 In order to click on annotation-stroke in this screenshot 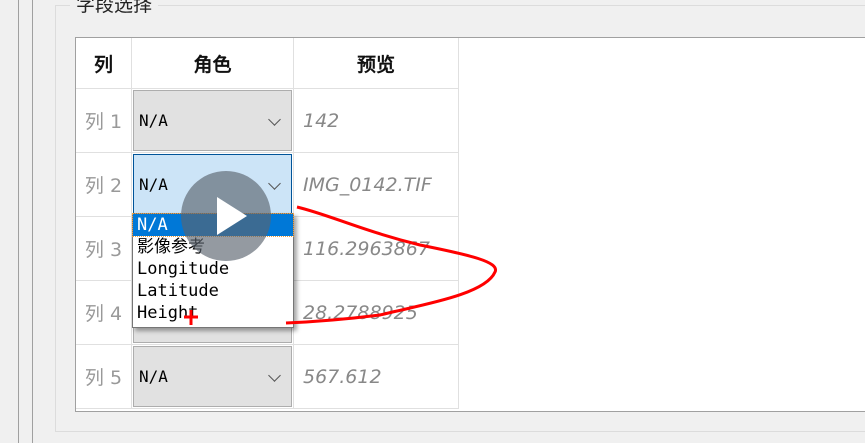, I will do `click(391, 265)`.